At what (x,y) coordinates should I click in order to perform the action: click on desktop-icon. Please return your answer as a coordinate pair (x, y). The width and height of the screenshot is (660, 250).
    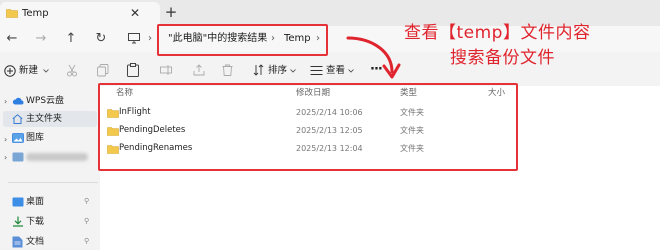
    Looking at the image, I should click on (18, 202).